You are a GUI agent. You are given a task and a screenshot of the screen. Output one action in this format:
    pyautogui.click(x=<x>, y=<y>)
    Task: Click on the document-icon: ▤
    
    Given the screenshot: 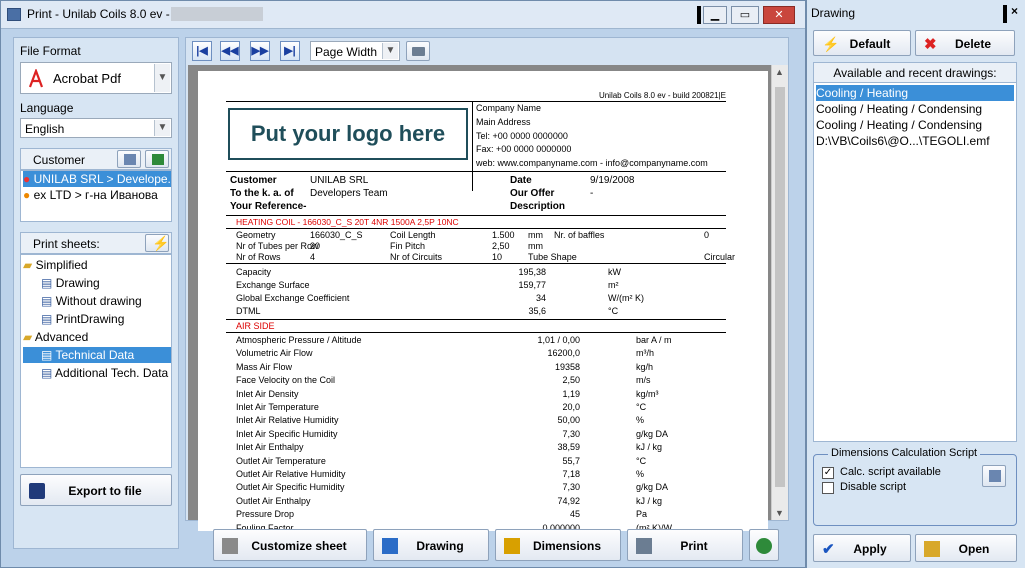 What is the action you would take?
    pyautogui.click(x=47, y=355)
    